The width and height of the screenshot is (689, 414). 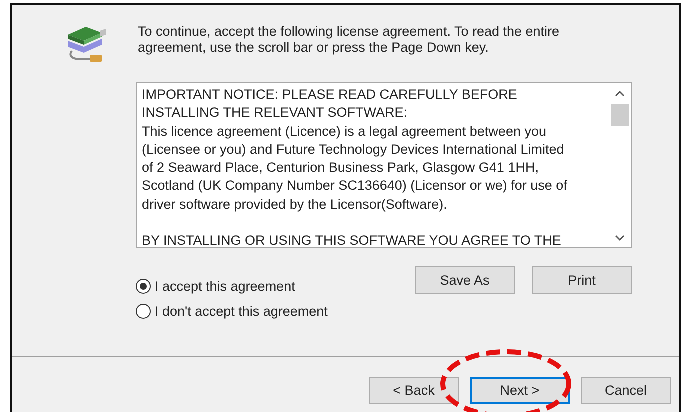 I want to click on radio-option: I don't accept this agreement, so click(x=232, y=311).